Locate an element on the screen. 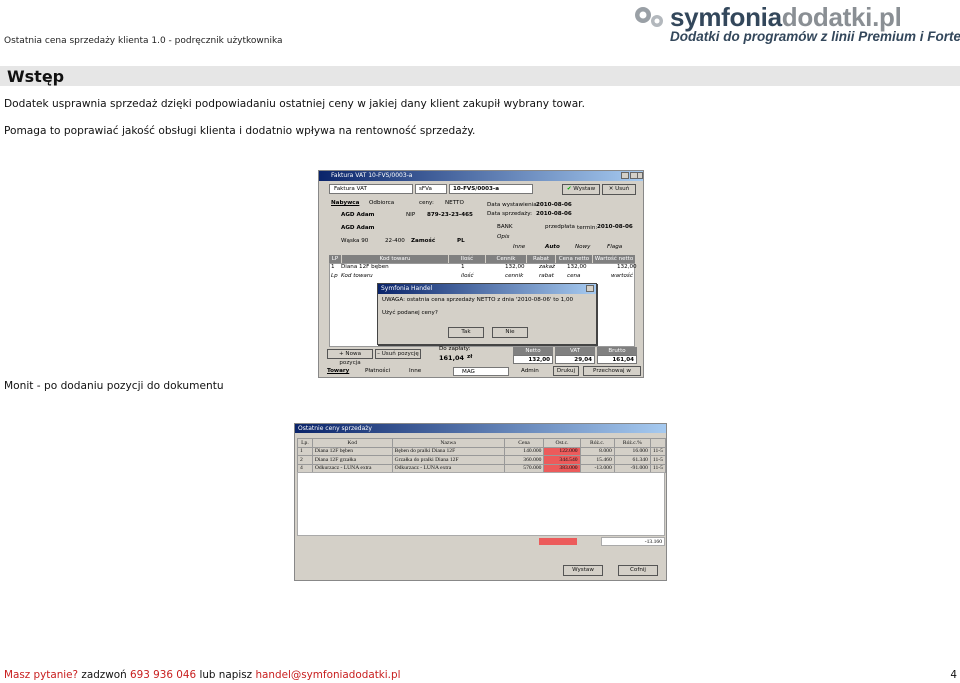 The width and height of the screenshot is (960, 683). row2-lp: Lp is located at coordinates (334, 276).